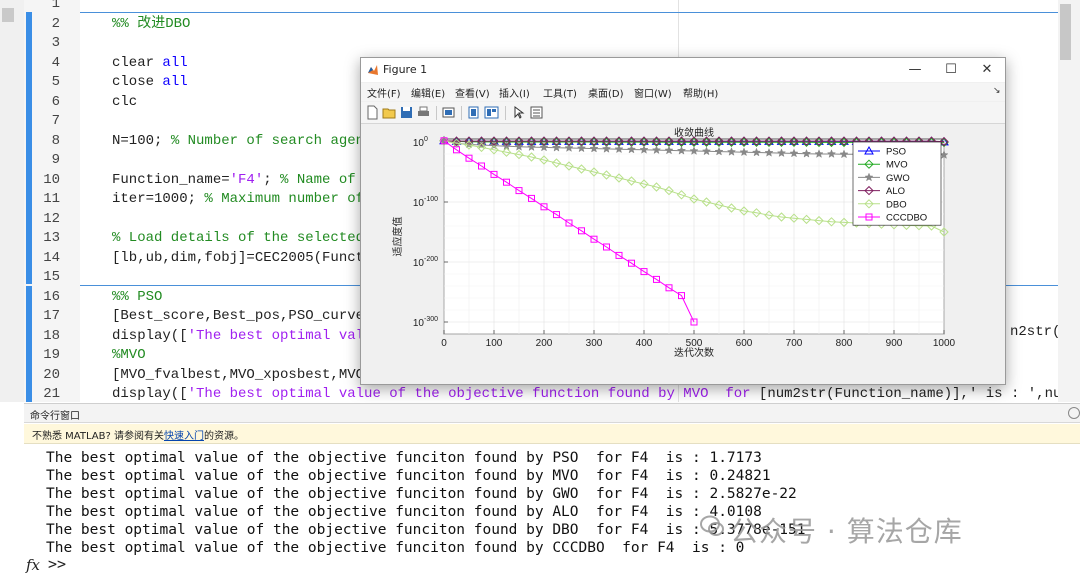 The image size is (1080, 586). What do you see at coordinates (987, 70) in the screenshot?
I see `close-button: ✕` at bounding box center [987, 70].